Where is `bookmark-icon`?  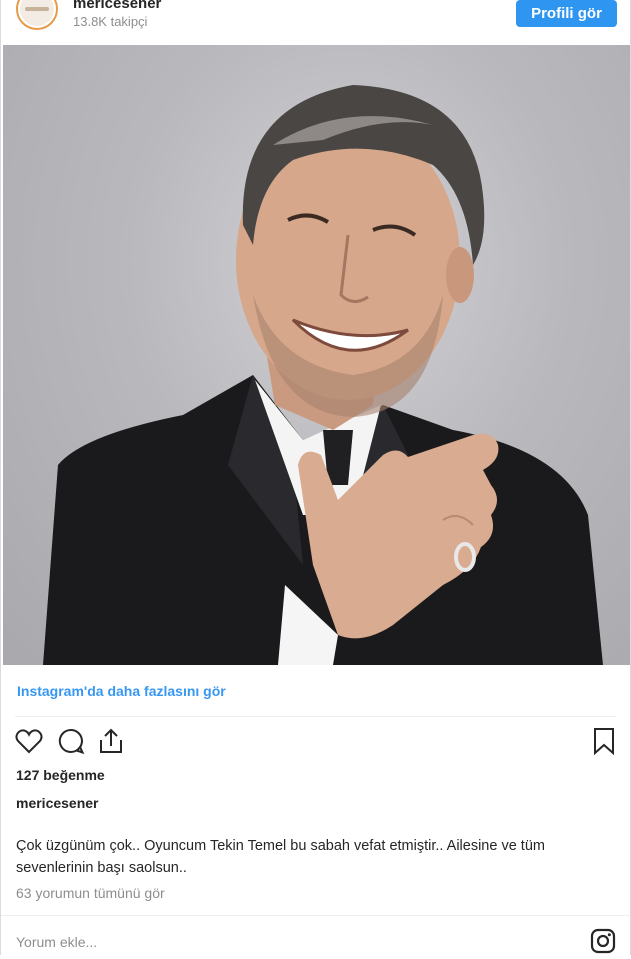
bookmark-icon is located at coordinates (604, 741).